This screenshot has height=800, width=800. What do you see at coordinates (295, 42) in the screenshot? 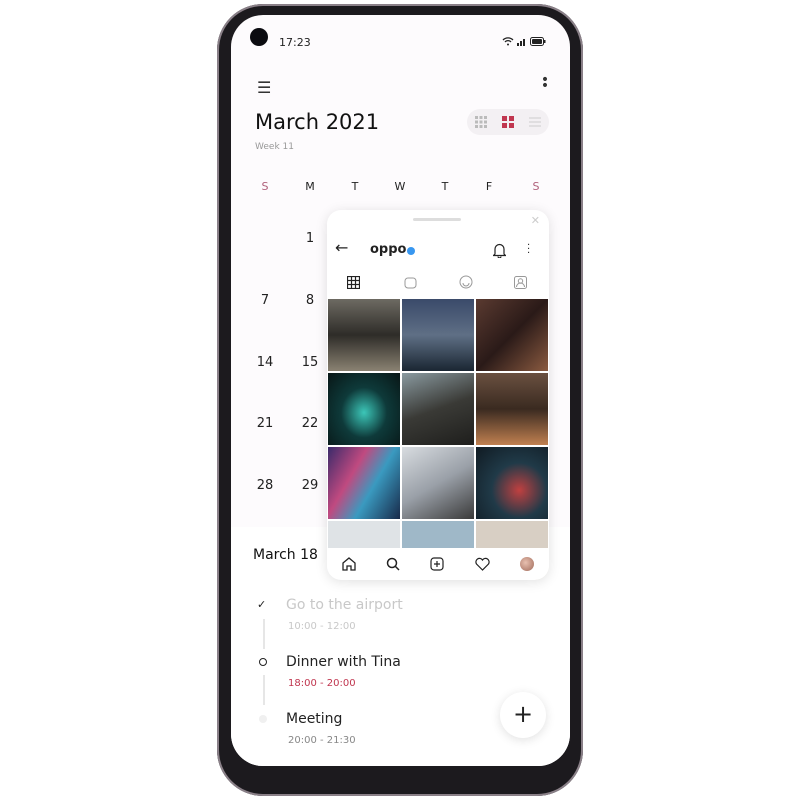
I see `status-time: 17:23` at bounding box center [295, 42].